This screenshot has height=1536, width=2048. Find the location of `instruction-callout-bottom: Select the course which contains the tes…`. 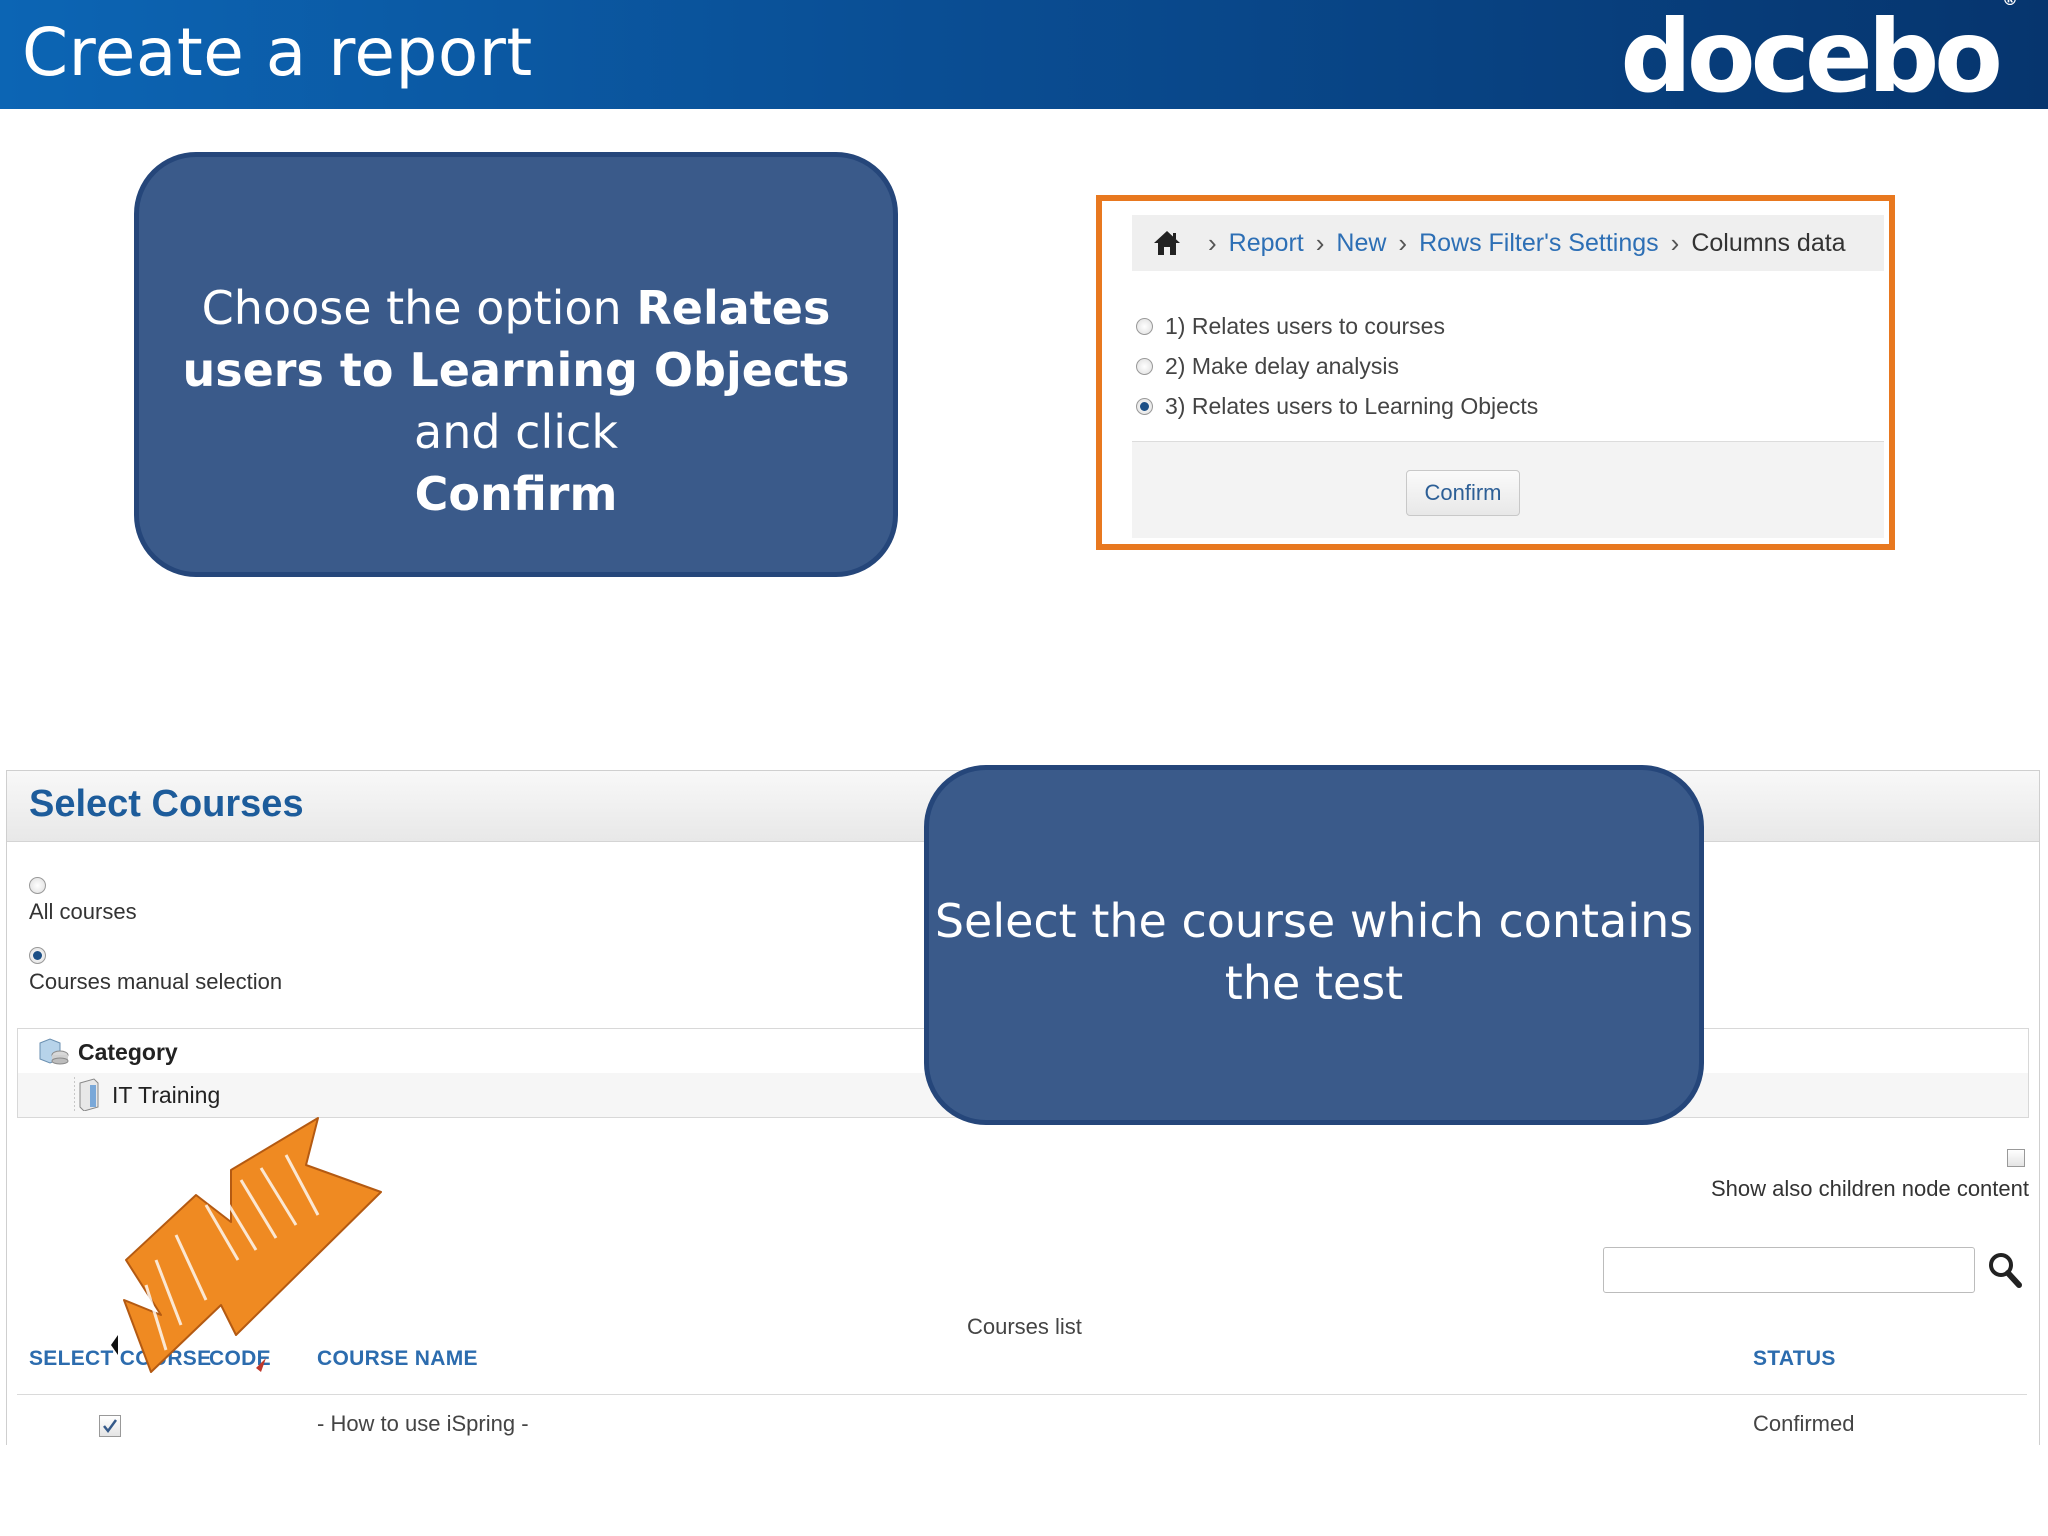

instruction-callout-bottom: Select the course which contains the tes… is located at coordinates (1314, 945).